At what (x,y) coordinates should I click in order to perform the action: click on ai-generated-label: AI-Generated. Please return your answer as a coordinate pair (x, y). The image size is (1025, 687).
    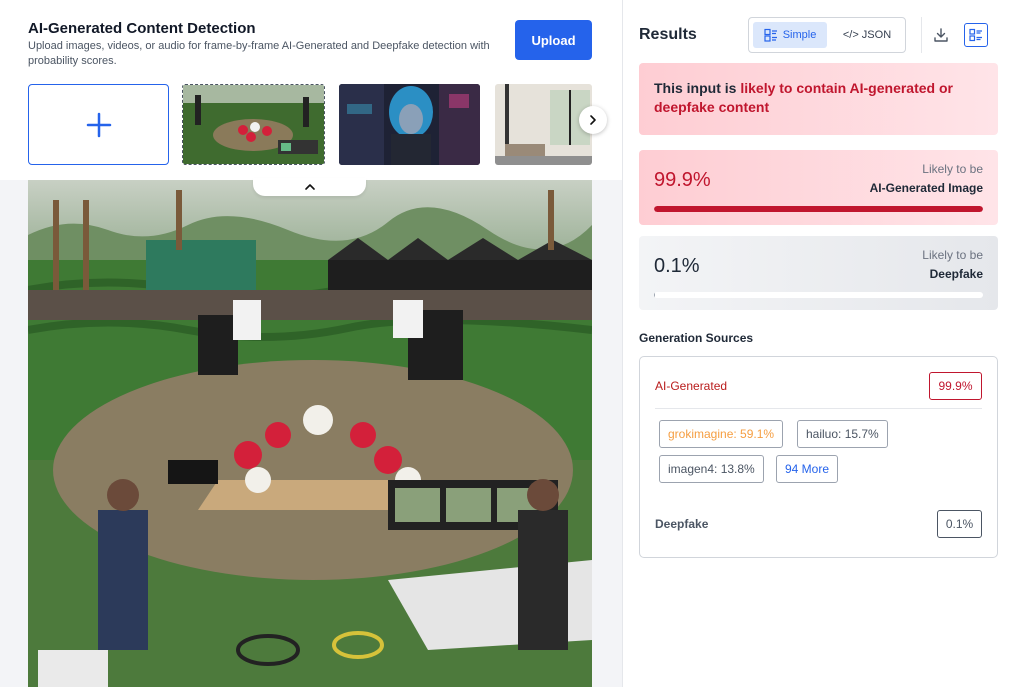
    Looking at the image, I should click on (691, 386).